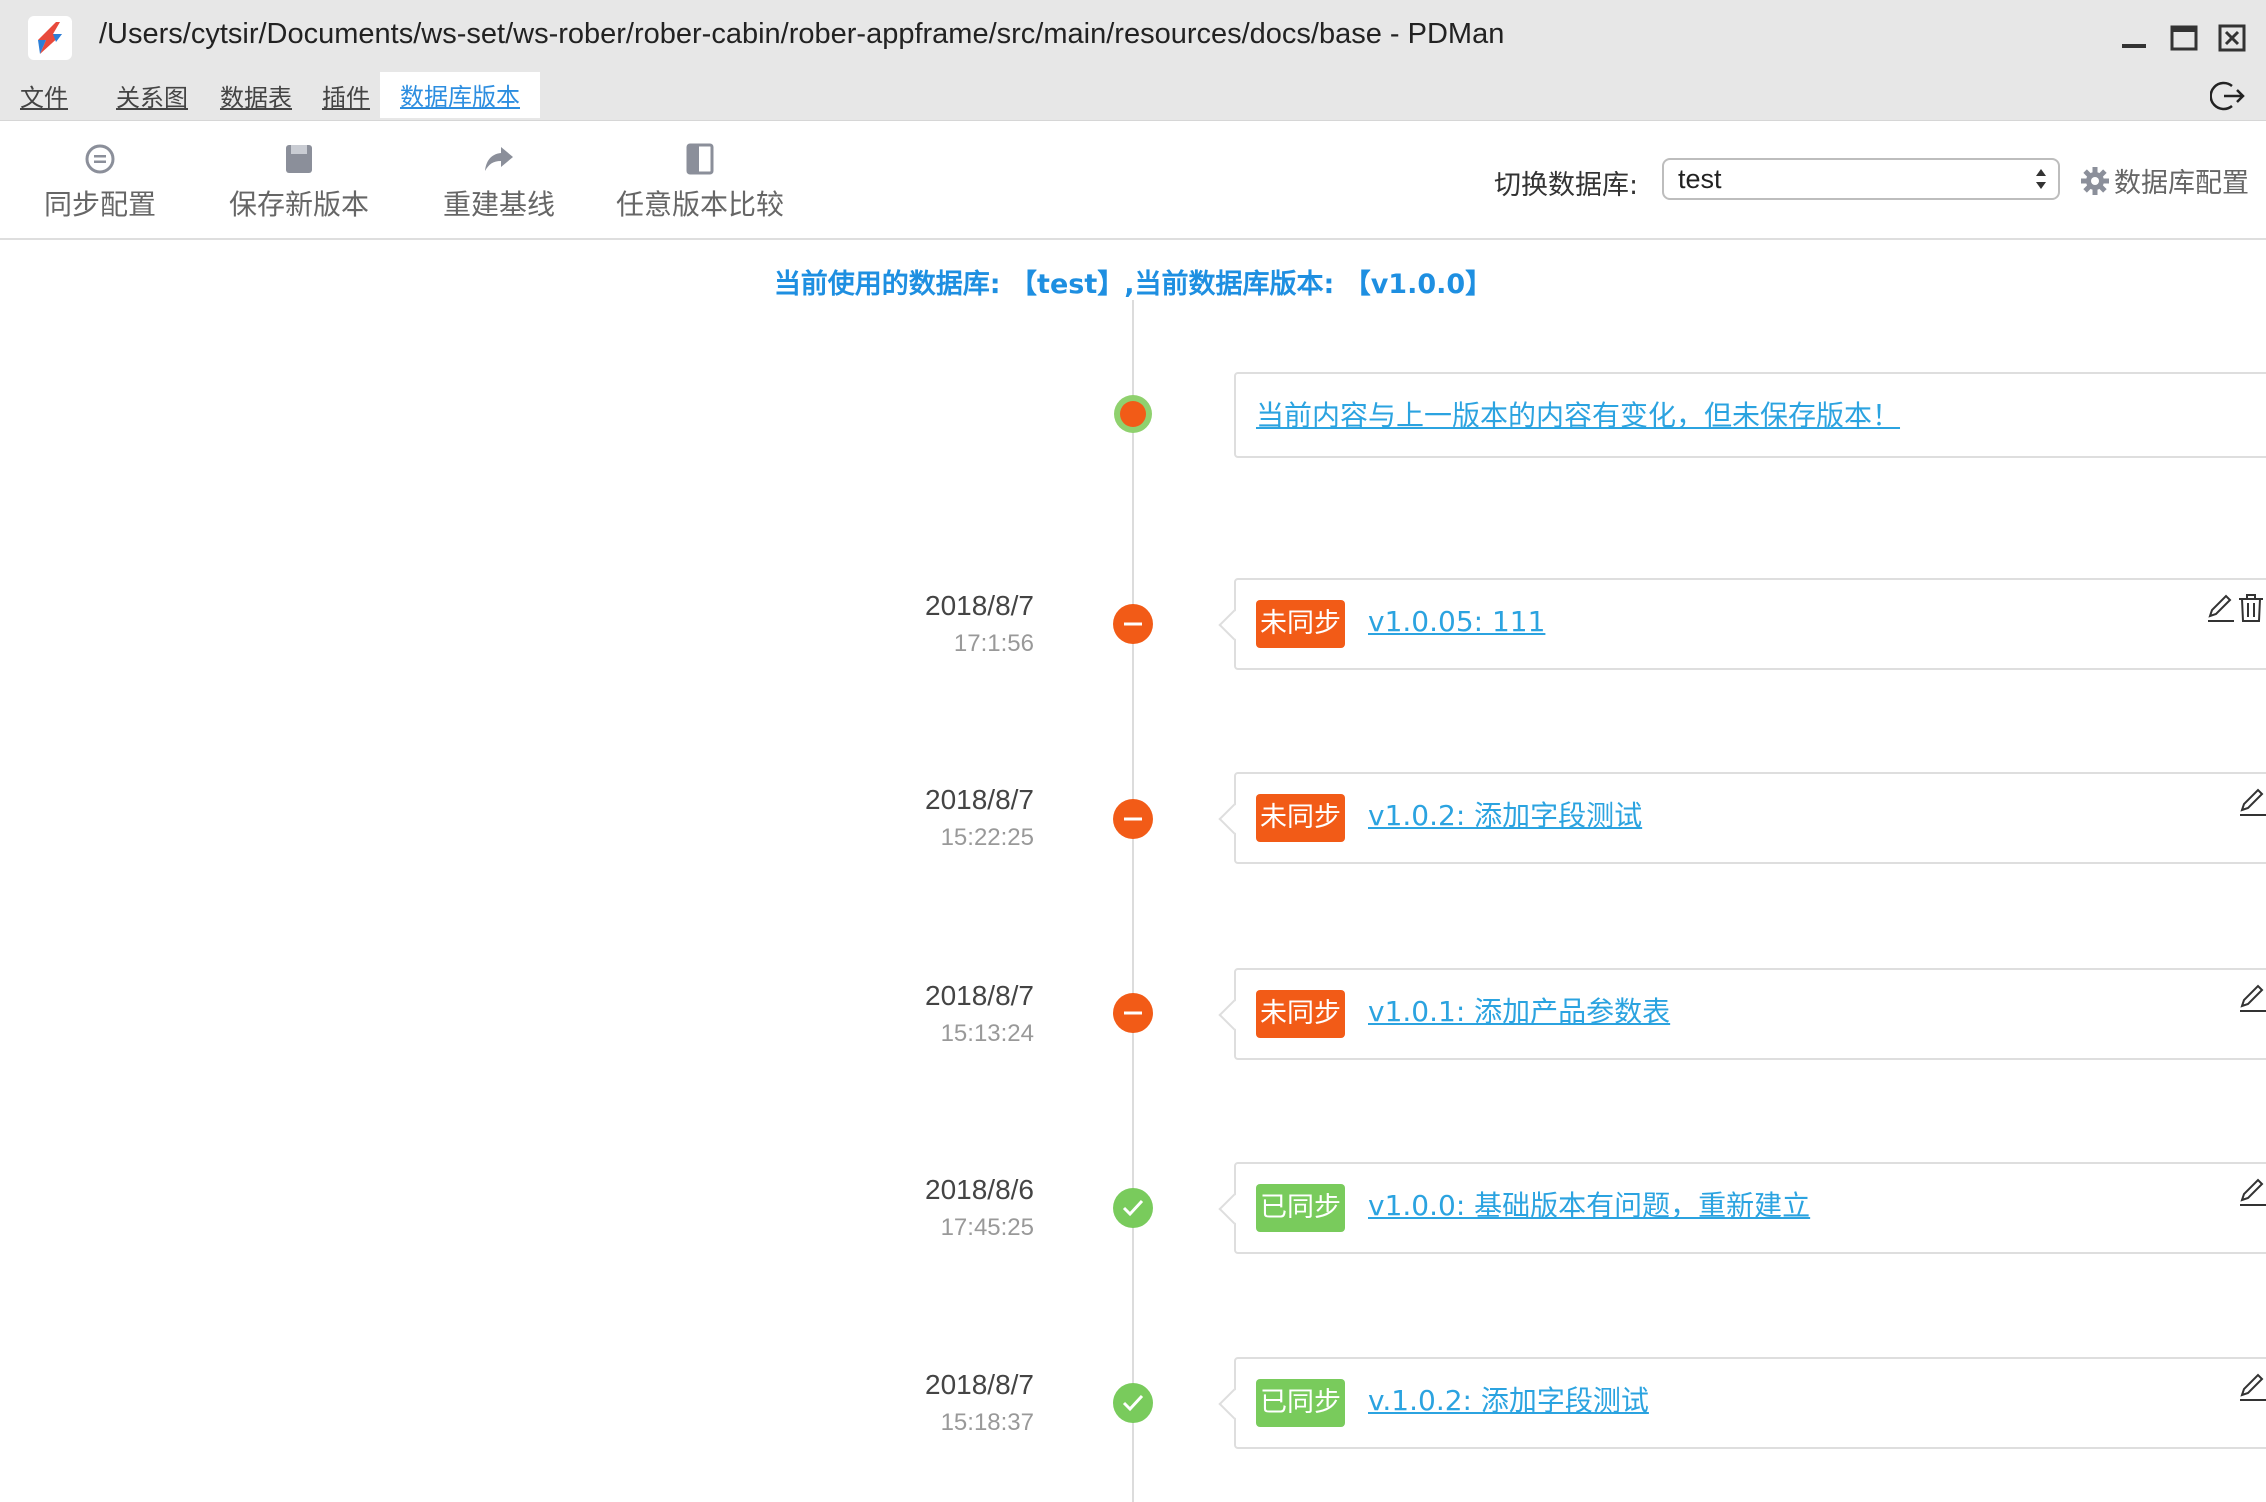 The width and height of the screenshot is (2266, 1502). I want to click on sync-icon, so click(100, 159).